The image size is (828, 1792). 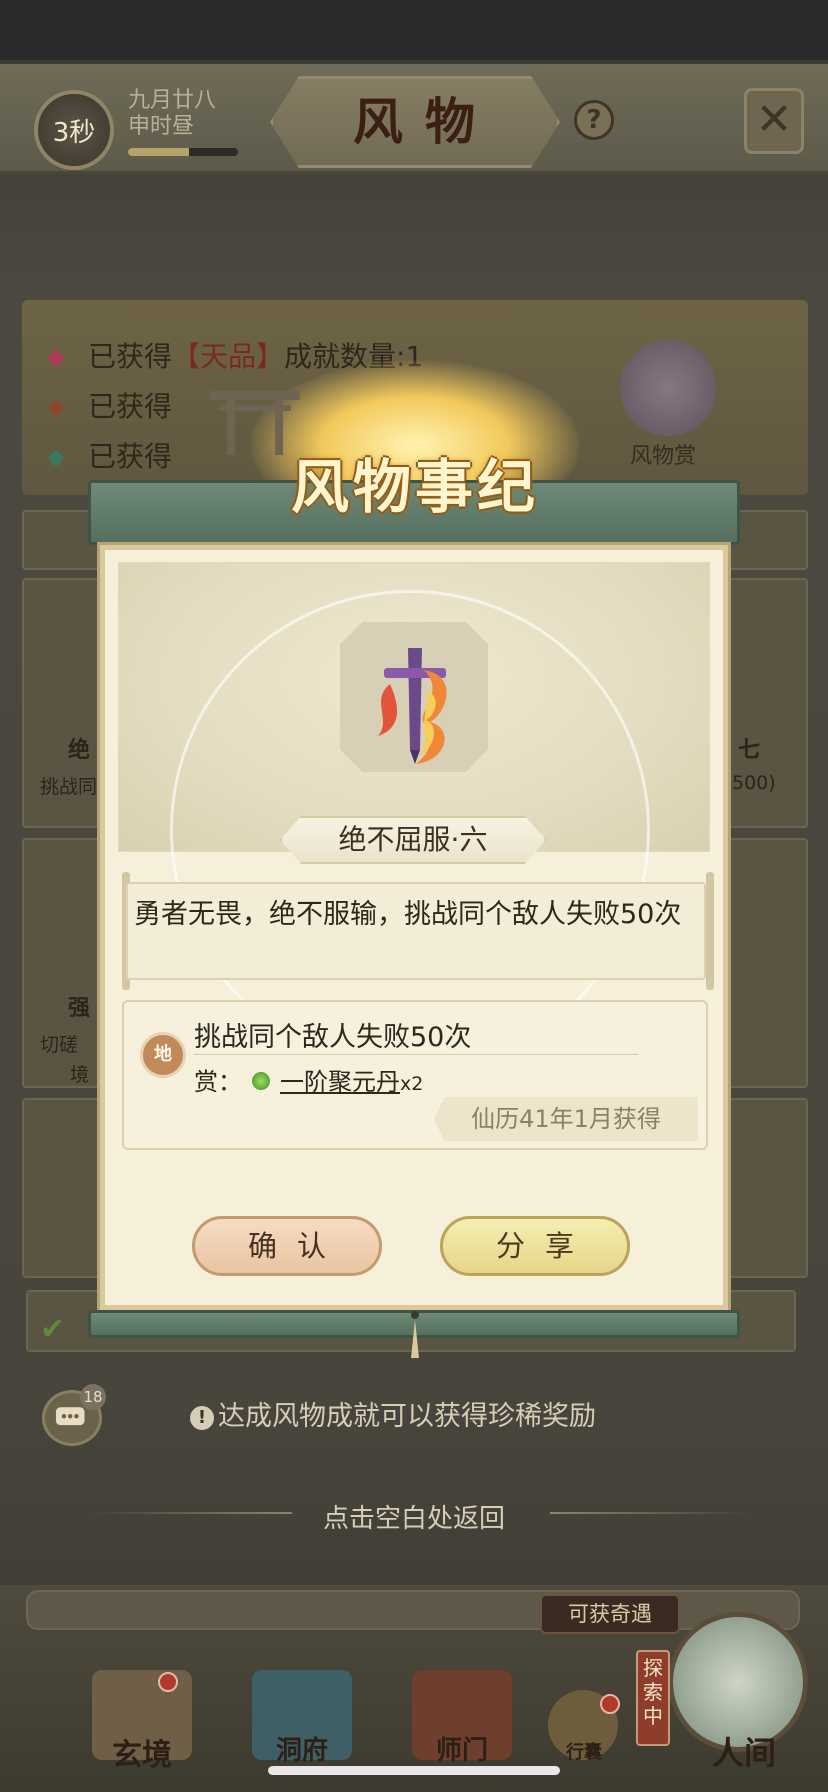 I want to click on obtained-date: 仙历41年1月获得, so click(x=566, y=1119).